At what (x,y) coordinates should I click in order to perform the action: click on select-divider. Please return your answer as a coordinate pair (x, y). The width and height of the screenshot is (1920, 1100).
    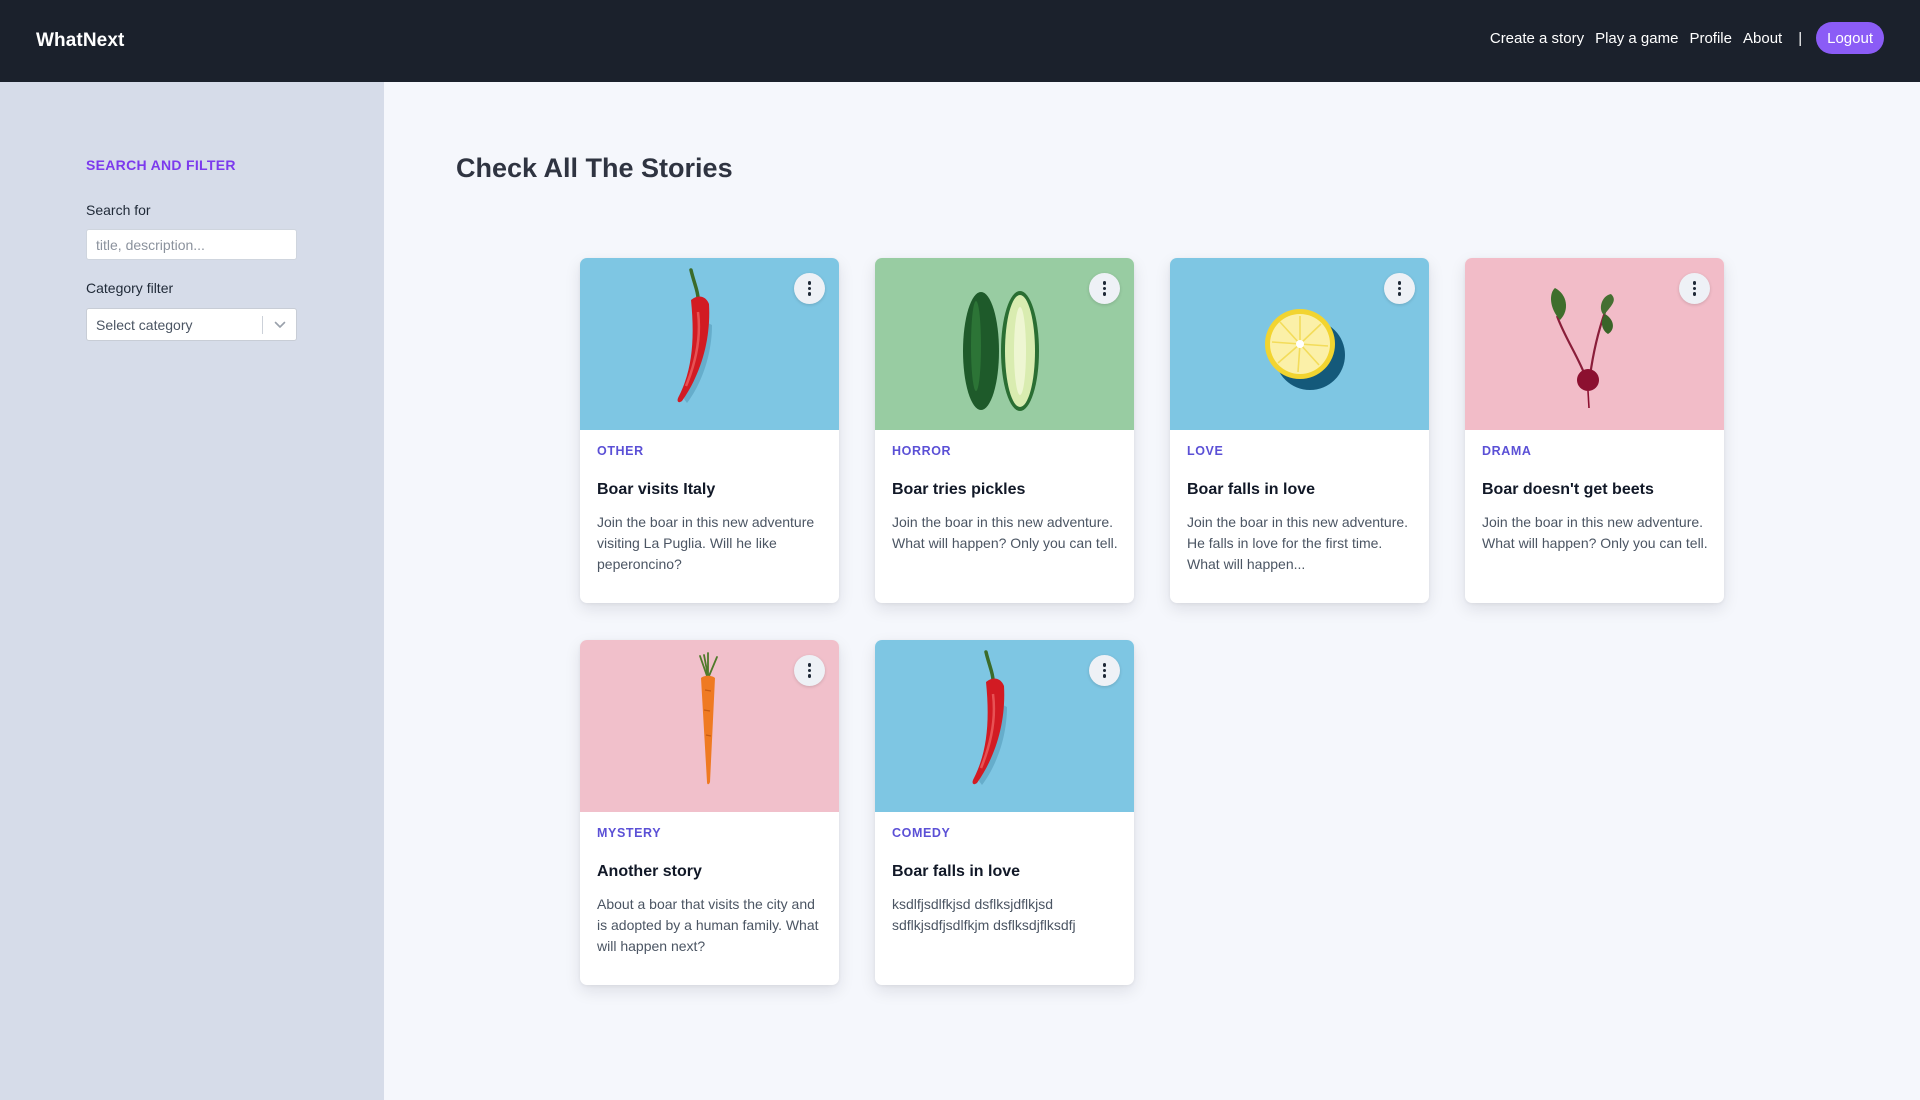
    Looking at the image, I should click on (262, 325).